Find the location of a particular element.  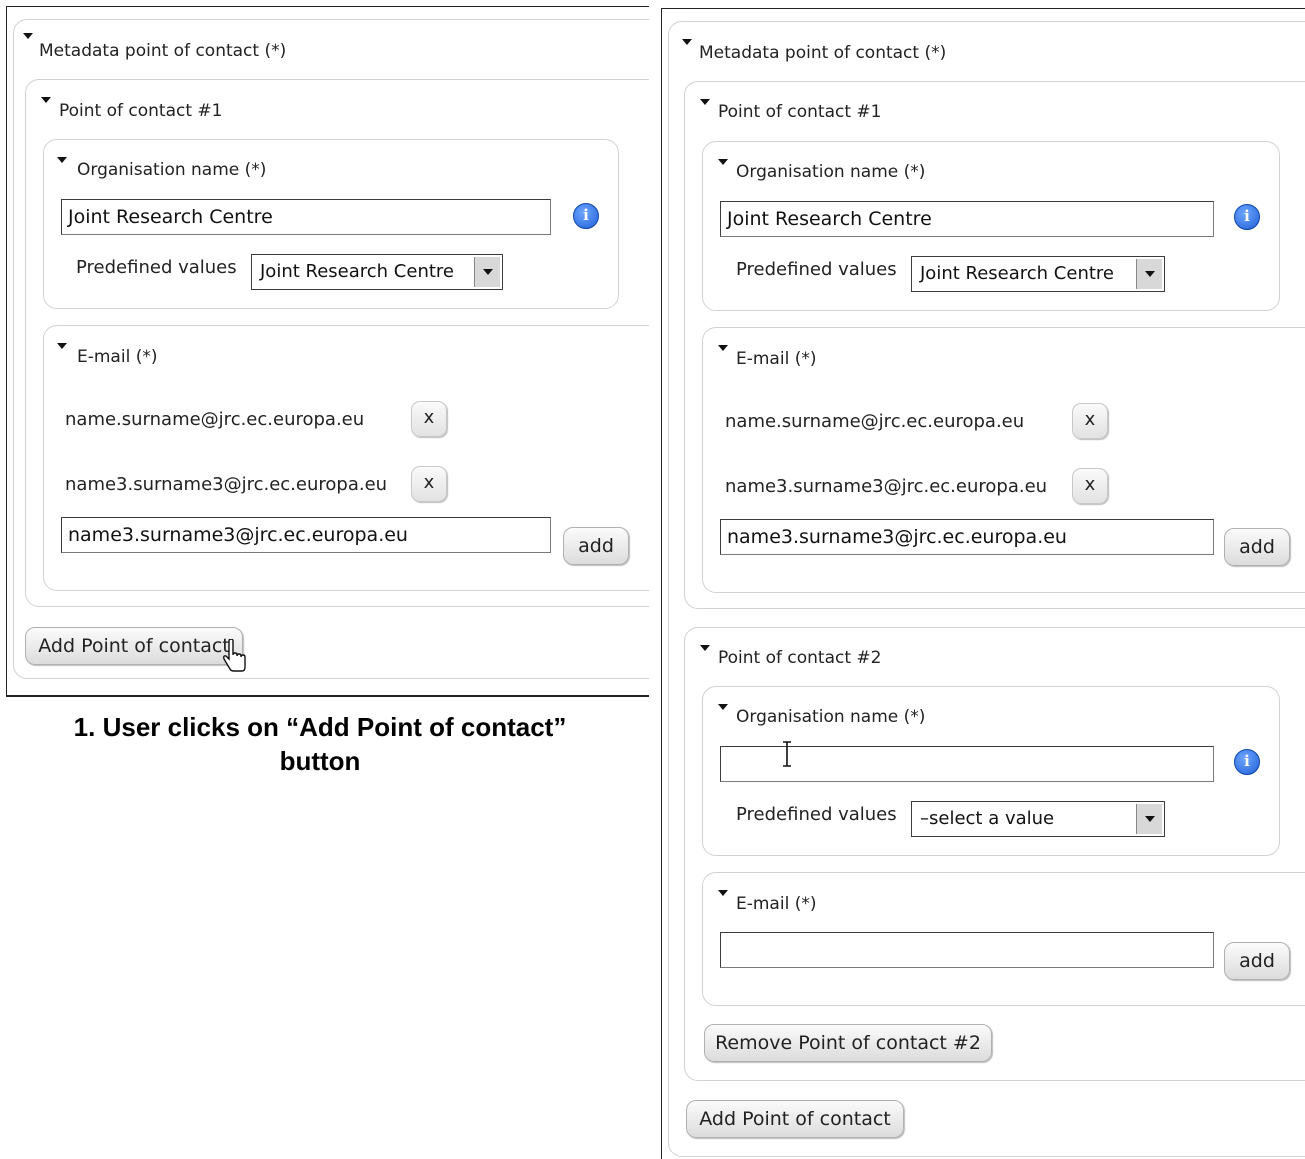

hand-pointer-icon is located at coordinates (234, 655).